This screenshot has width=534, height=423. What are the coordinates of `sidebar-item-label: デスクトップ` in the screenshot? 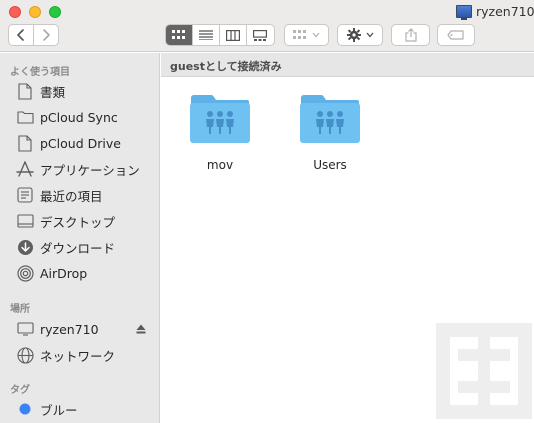 It's located at (78, 222).